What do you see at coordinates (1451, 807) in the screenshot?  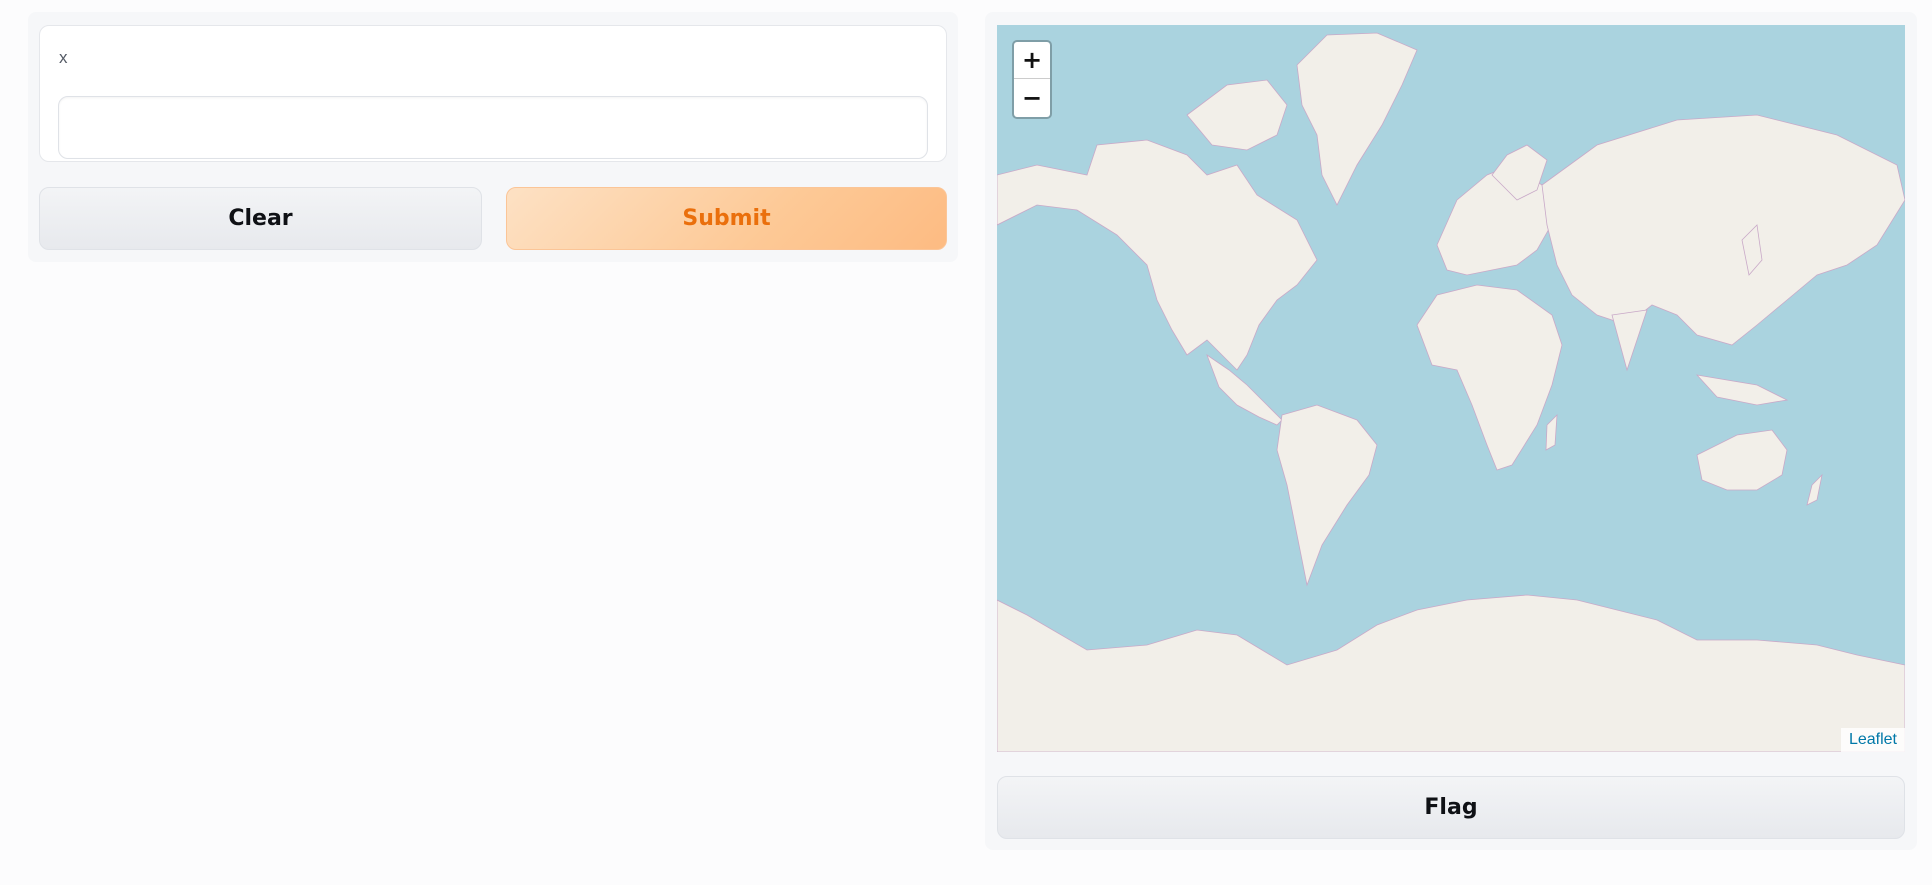 I see `flag-button: Flag` at bounding box center [1451, 807].